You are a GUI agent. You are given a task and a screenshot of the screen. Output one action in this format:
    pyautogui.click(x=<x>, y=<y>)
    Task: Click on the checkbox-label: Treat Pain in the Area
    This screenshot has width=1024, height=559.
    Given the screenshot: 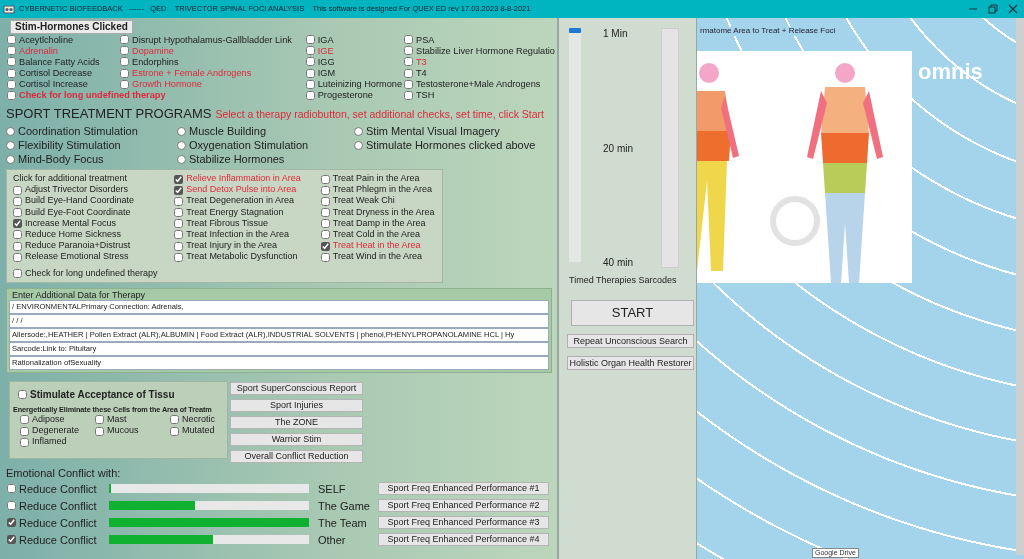 What is the action you would take?
    pyautogui.click(x=376, y=179)
    